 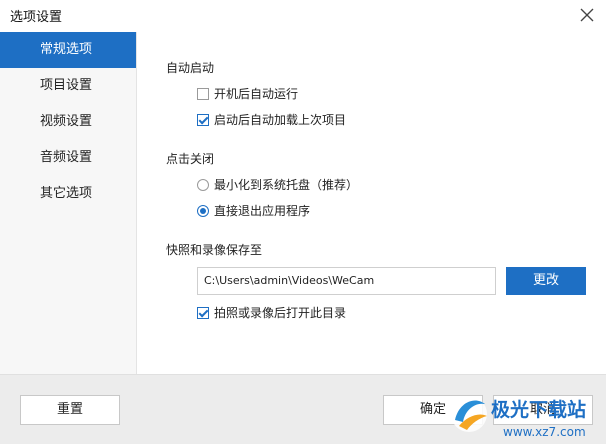 I want to click on save-path-input: C:\Users\admin\Videos\WeCam, so click(x=346, y=281).